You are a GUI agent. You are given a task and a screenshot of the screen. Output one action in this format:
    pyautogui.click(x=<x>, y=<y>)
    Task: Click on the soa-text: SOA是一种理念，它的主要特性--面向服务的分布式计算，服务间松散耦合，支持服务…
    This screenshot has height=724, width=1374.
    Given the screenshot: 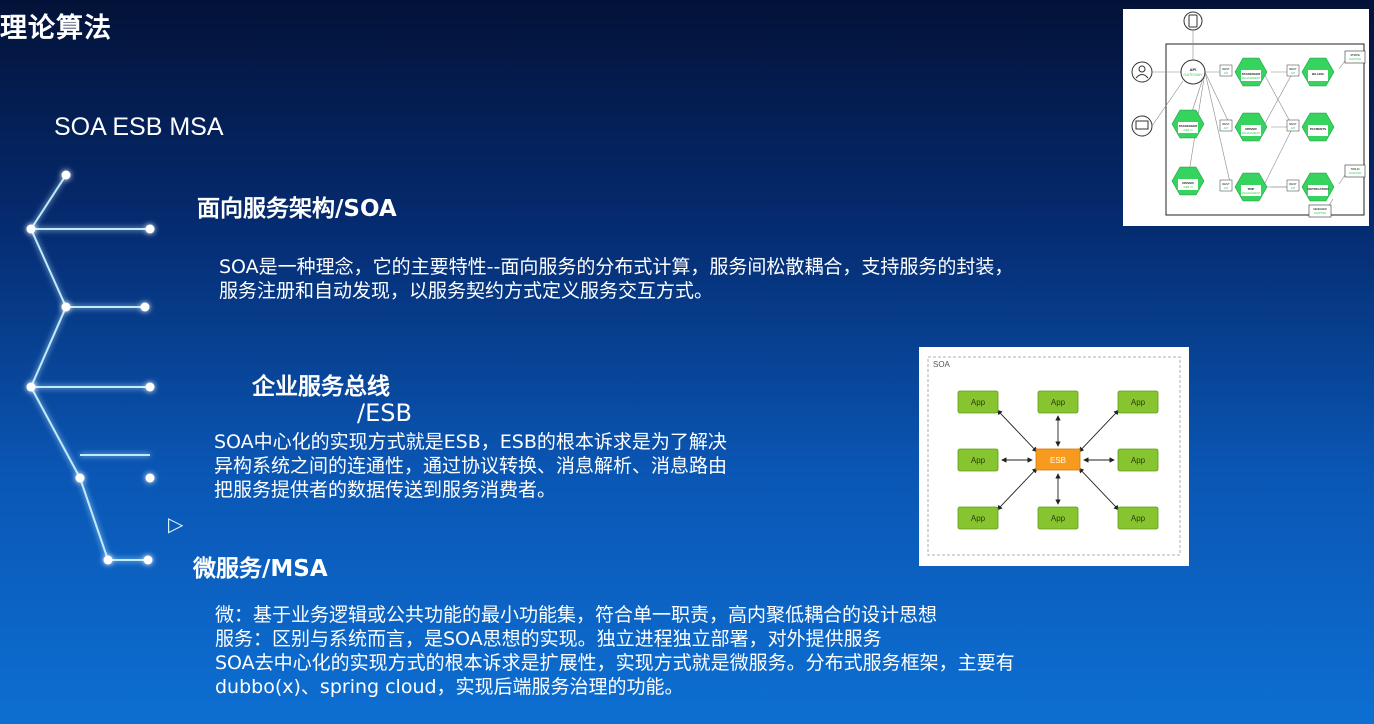 What is the action you would take?
    pyautogui.click(x=749, y=279)
    